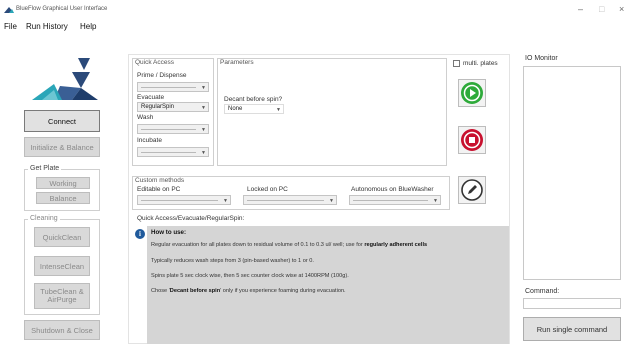 The width and height of the screenshot is (632, 356). I want to click on editable-on-pc-dropdown: ▼, so click(184, 200).